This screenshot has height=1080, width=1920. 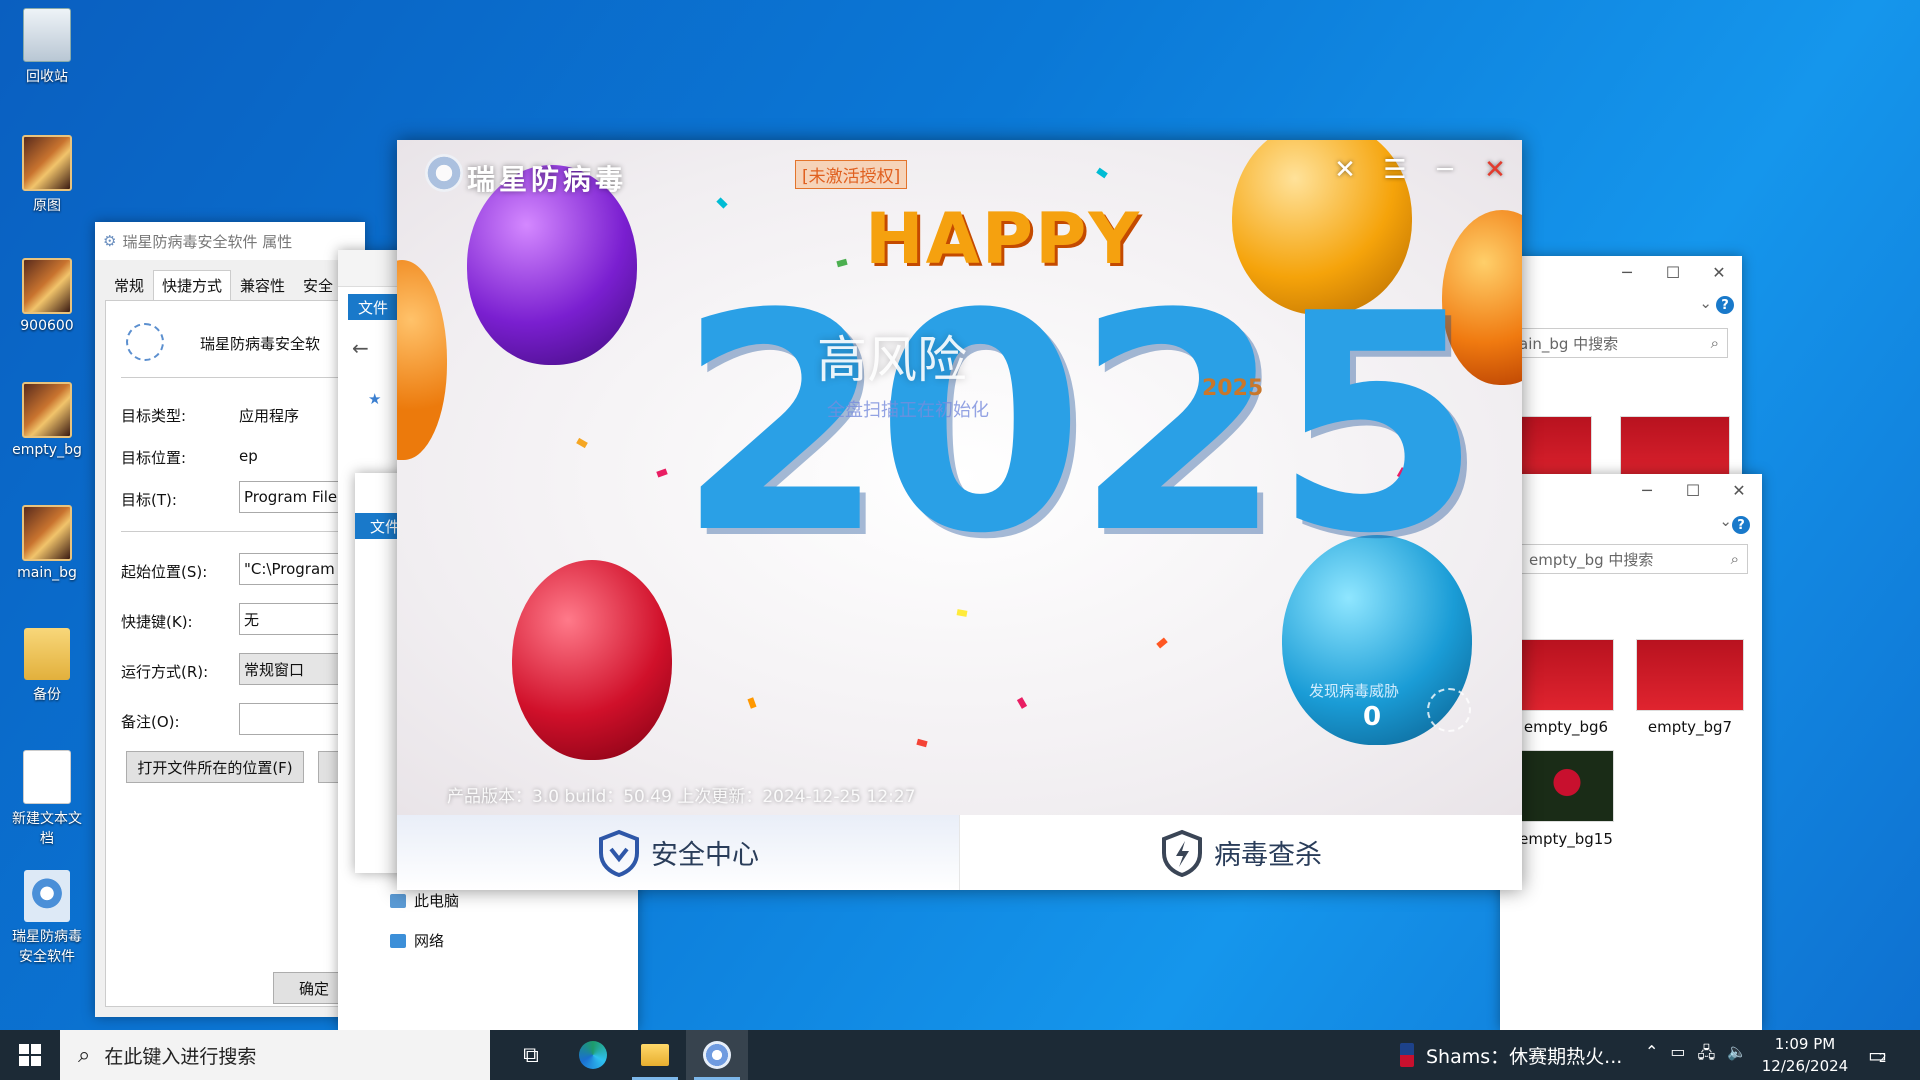 I want to click on date: 12/26/2024, so click(x=1805, y=1066).